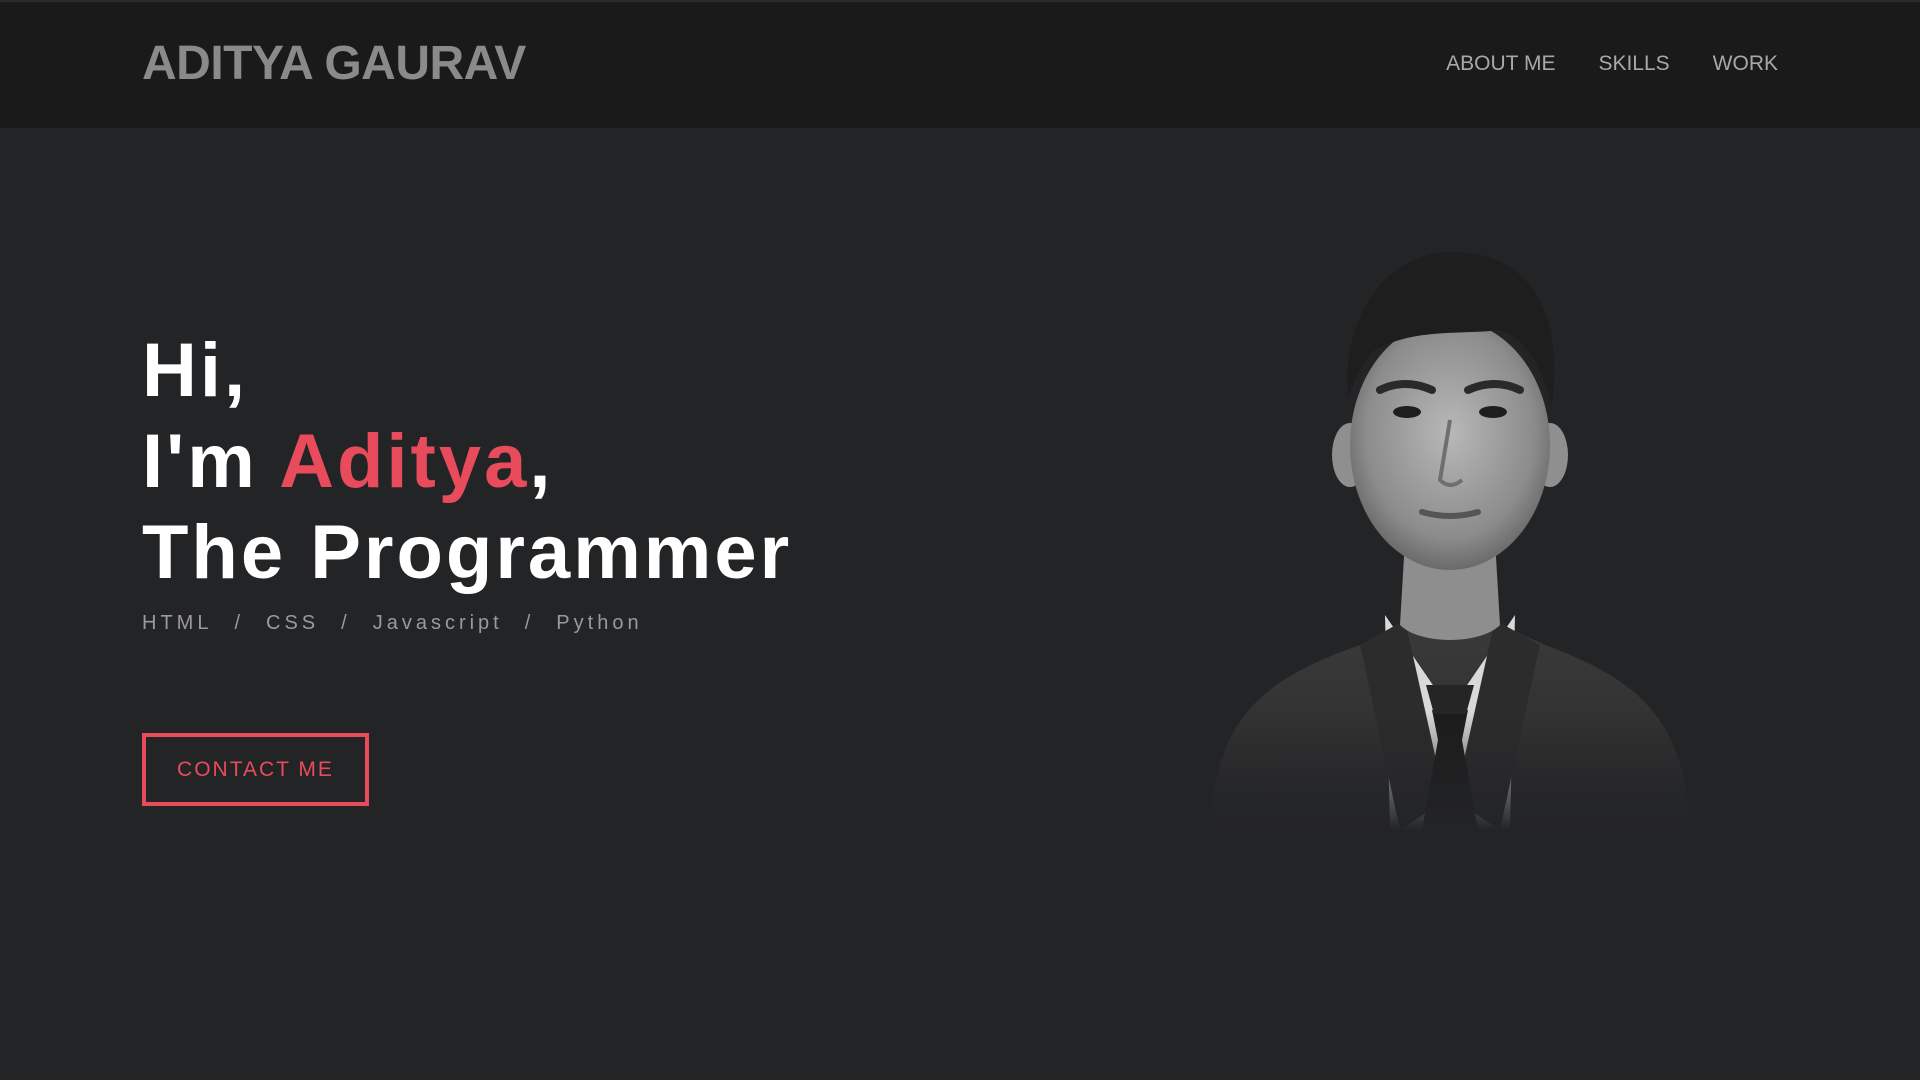 This screenshot has height=1080, width=1920. What do you see at coordinates (960, 64) in the screenshot?
I see `navbar: ADITYA GAURAV ABOUT ME SKILLS WORK` at bounding box center [960, 64].